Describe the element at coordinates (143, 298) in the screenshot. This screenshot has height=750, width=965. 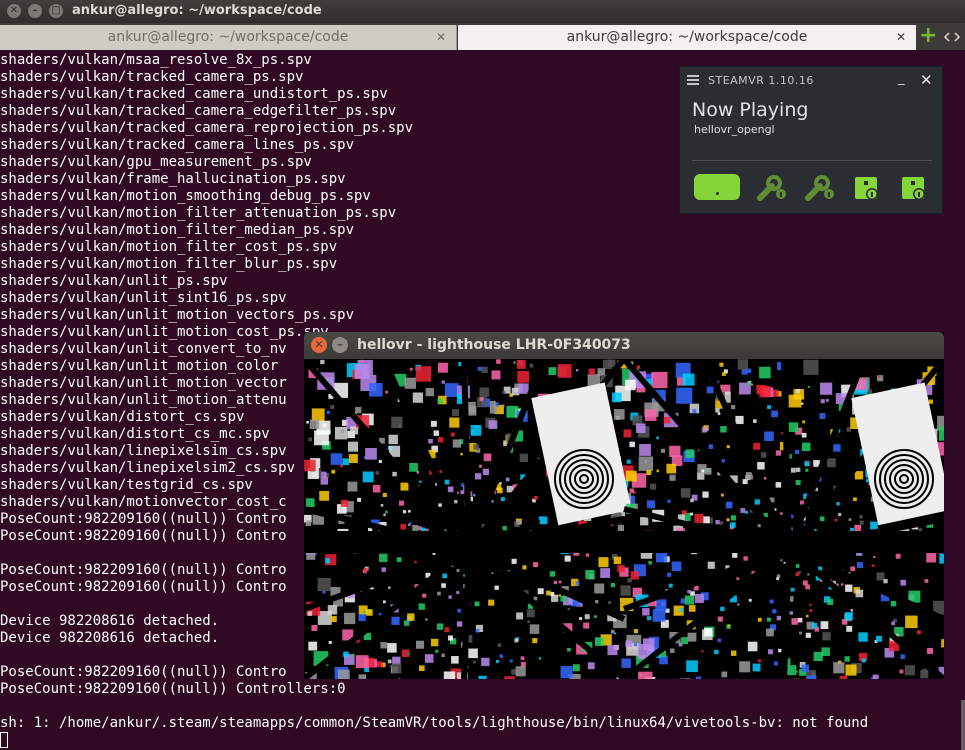
I see `terminal-line: shaders/vulkan/unlit_sint16_ps.spv` at that location.